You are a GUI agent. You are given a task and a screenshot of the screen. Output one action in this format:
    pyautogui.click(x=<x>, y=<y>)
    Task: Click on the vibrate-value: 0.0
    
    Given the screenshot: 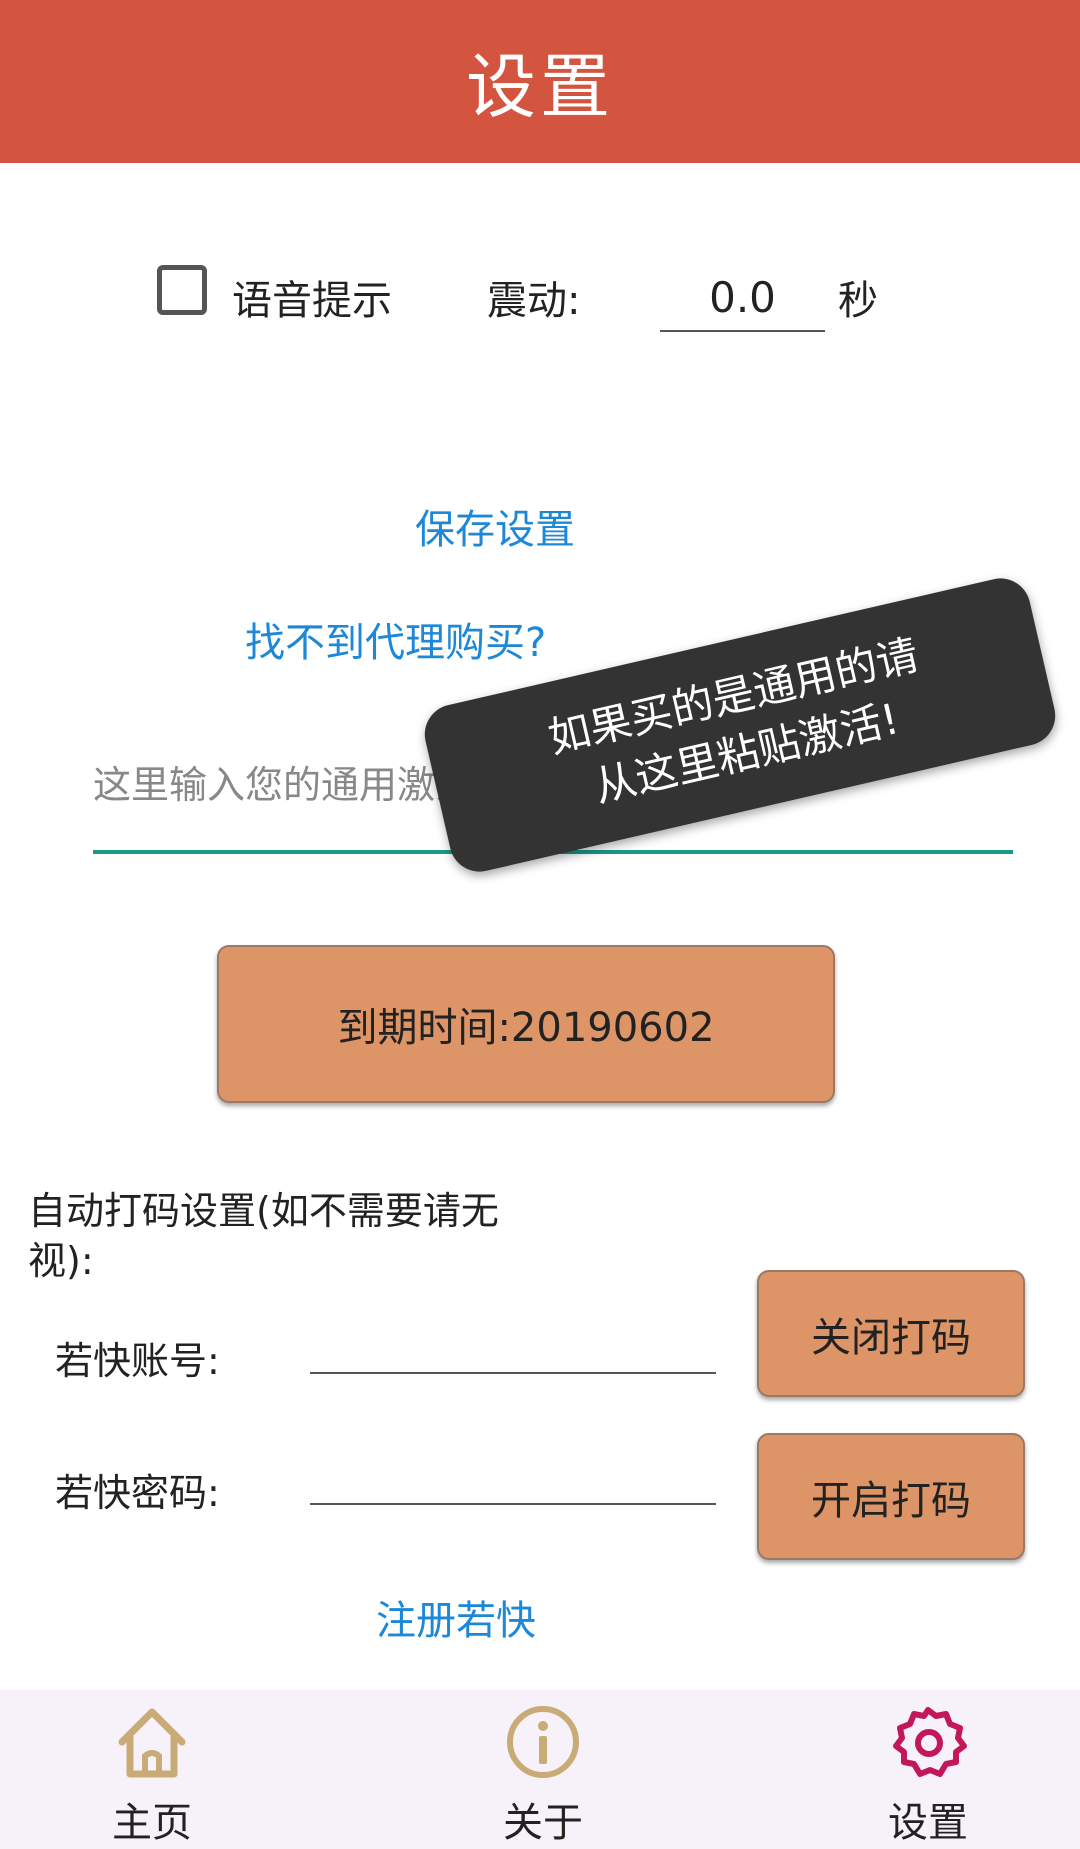 What is the action you would take?
    pyautogui.click(x=742, y=297)
    